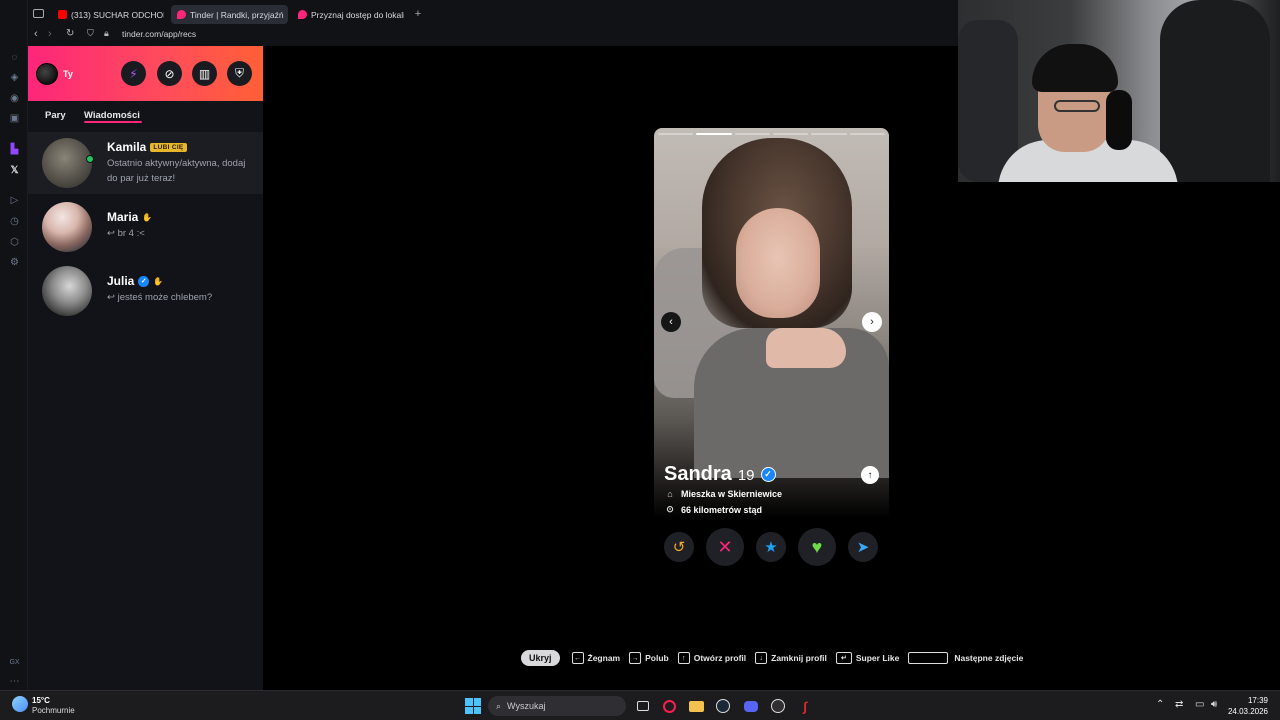  I want to click on messenger-icon: ◉, so click(14, 98).